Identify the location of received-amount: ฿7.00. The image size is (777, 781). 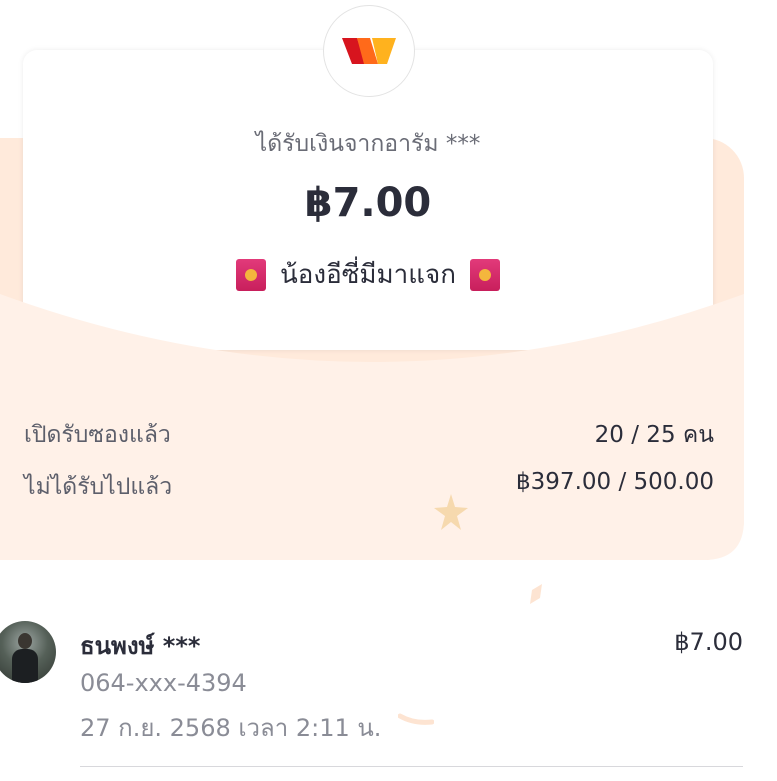
(368, 203).